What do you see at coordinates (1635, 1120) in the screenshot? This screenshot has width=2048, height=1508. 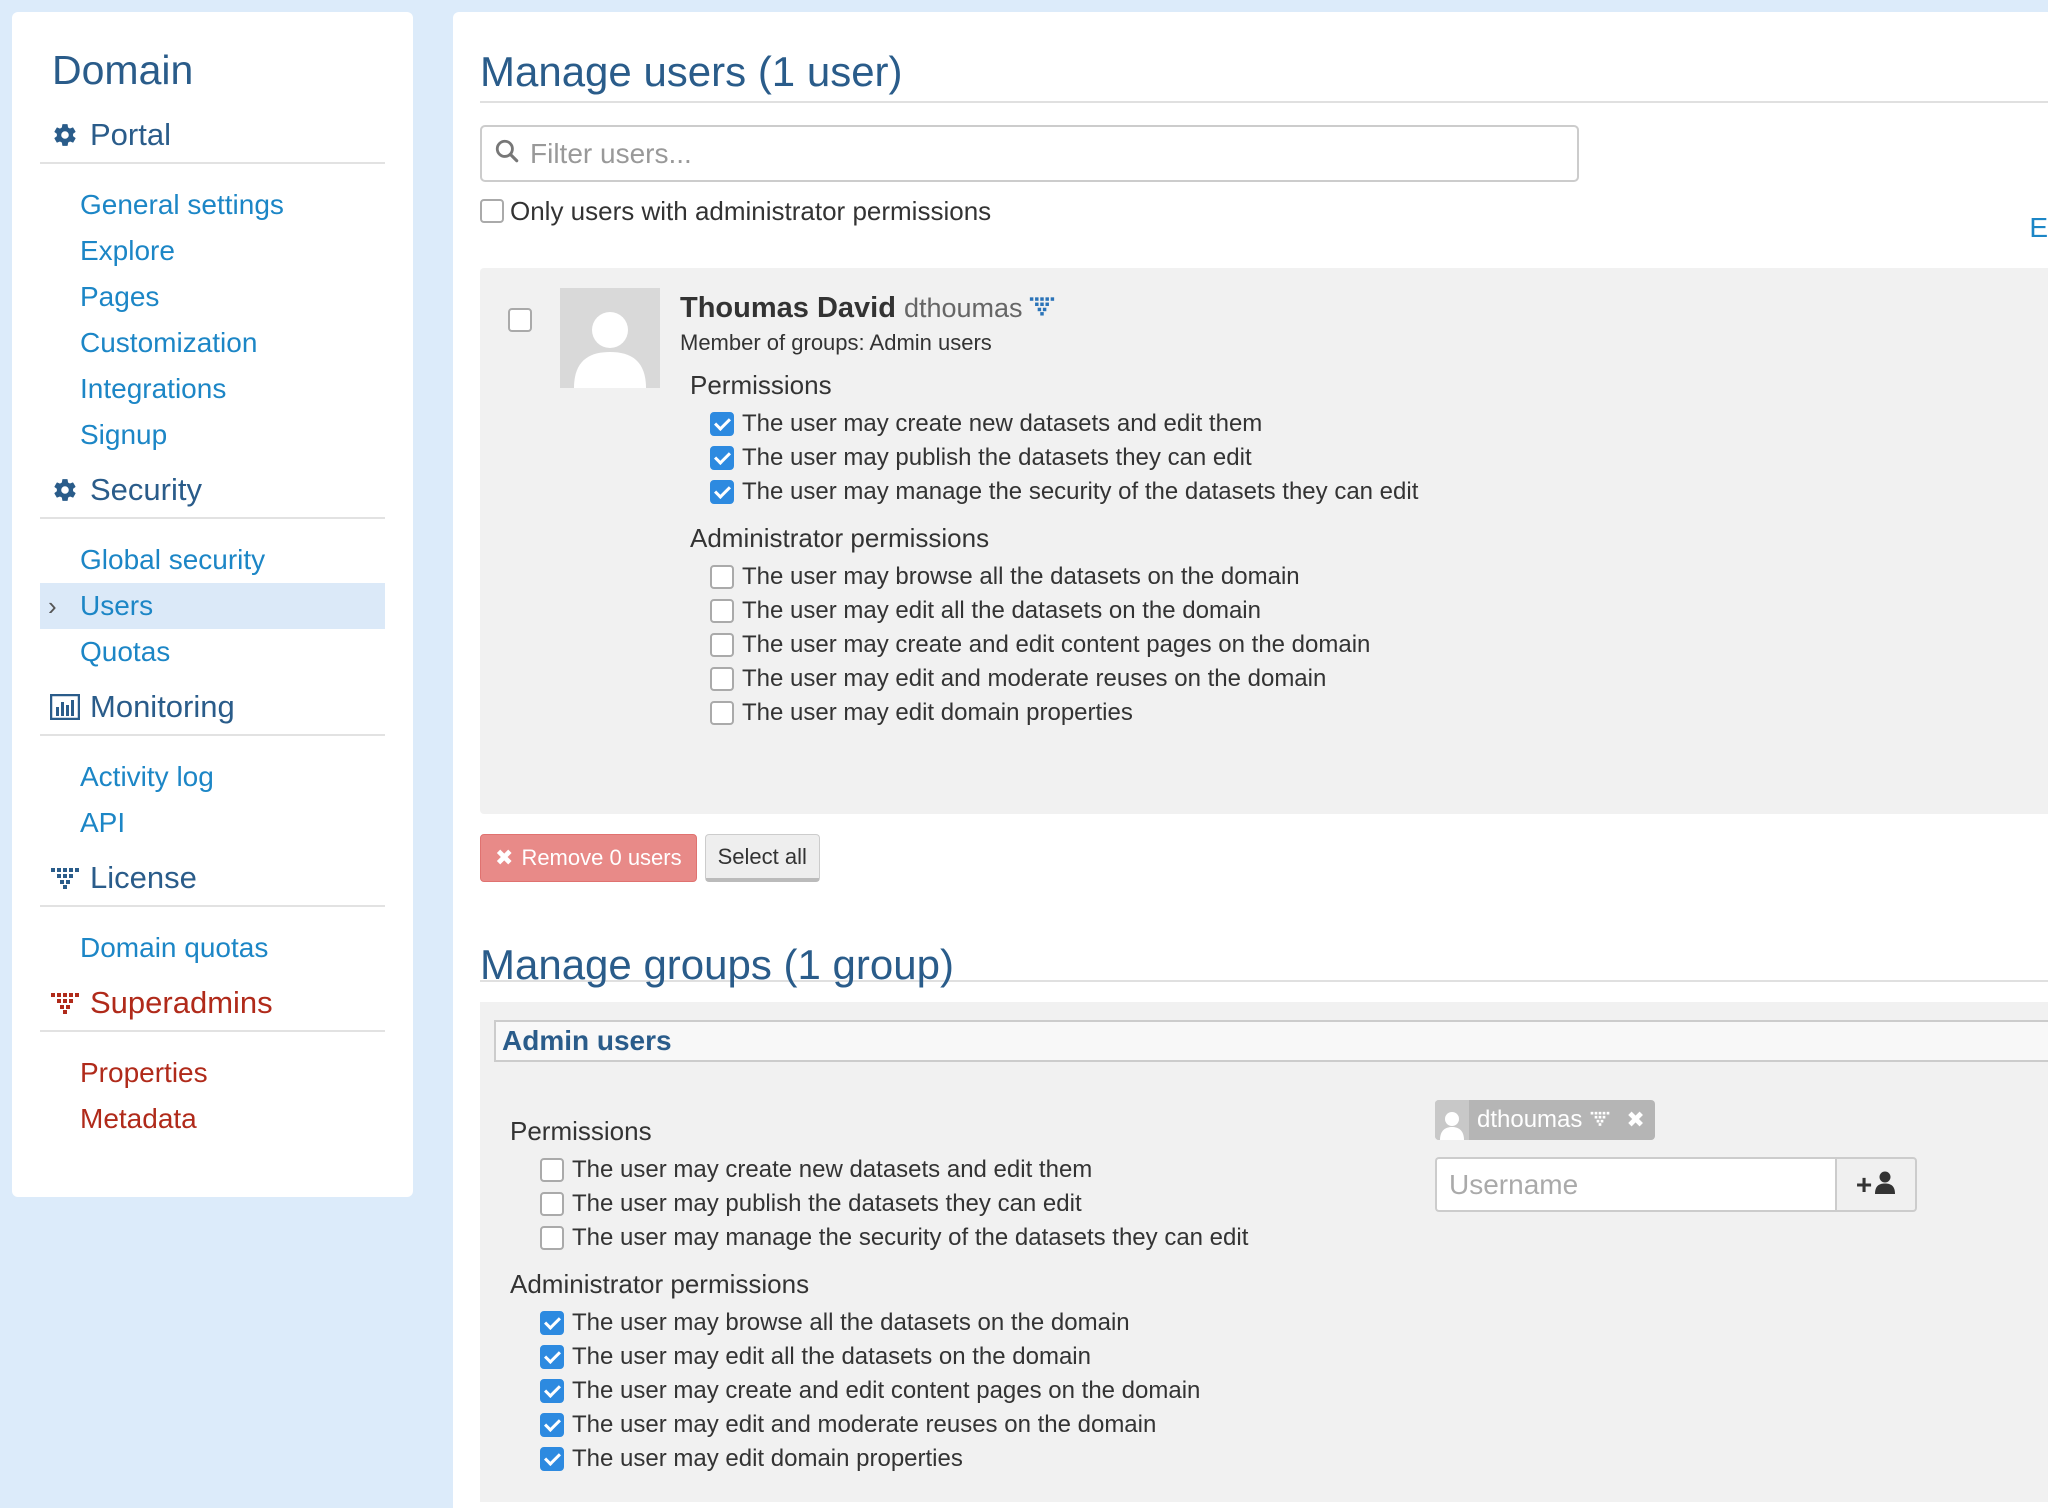 I see `remove-member-icon: ✖` at bounding box center [1635, 1120].